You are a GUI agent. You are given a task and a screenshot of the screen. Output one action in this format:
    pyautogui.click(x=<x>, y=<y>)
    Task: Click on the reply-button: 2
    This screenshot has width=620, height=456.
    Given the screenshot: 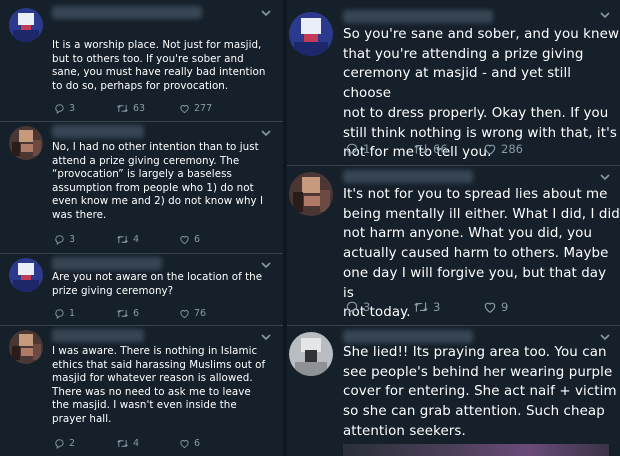 What is the action you would take?
    pyautogui.click(x=85, y=443)
    